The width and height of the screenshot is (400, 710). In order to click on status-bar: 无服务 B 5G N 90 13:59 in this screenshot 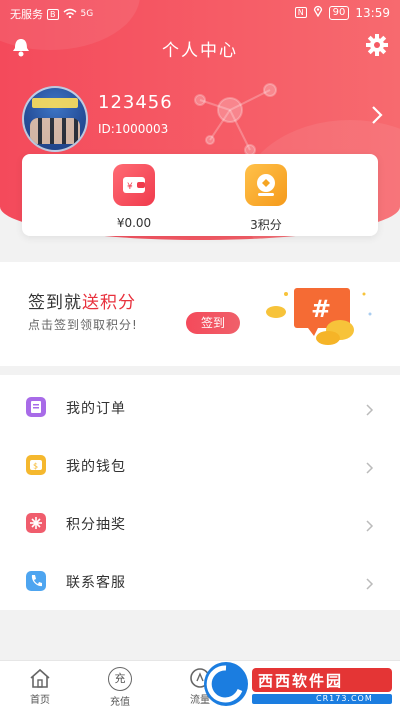, I will do `click(200, 13)`.